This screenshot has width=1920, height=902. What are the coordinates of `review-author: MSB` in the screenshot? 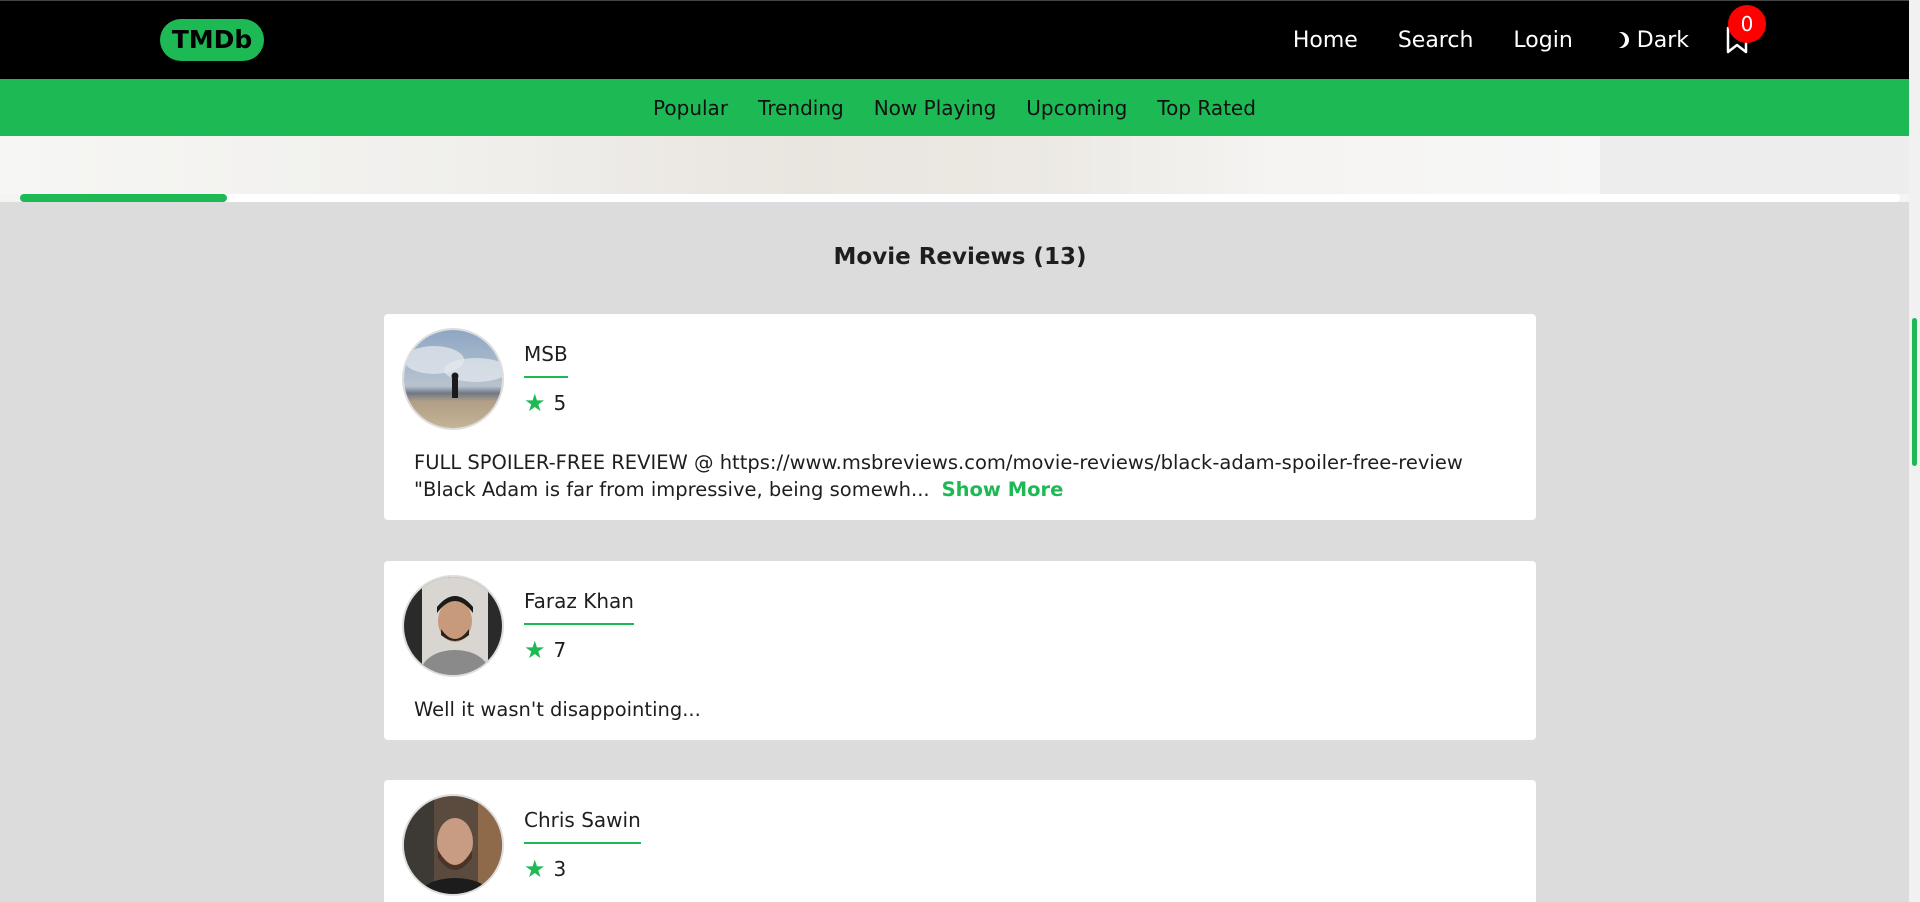 It's located at (546, 360).